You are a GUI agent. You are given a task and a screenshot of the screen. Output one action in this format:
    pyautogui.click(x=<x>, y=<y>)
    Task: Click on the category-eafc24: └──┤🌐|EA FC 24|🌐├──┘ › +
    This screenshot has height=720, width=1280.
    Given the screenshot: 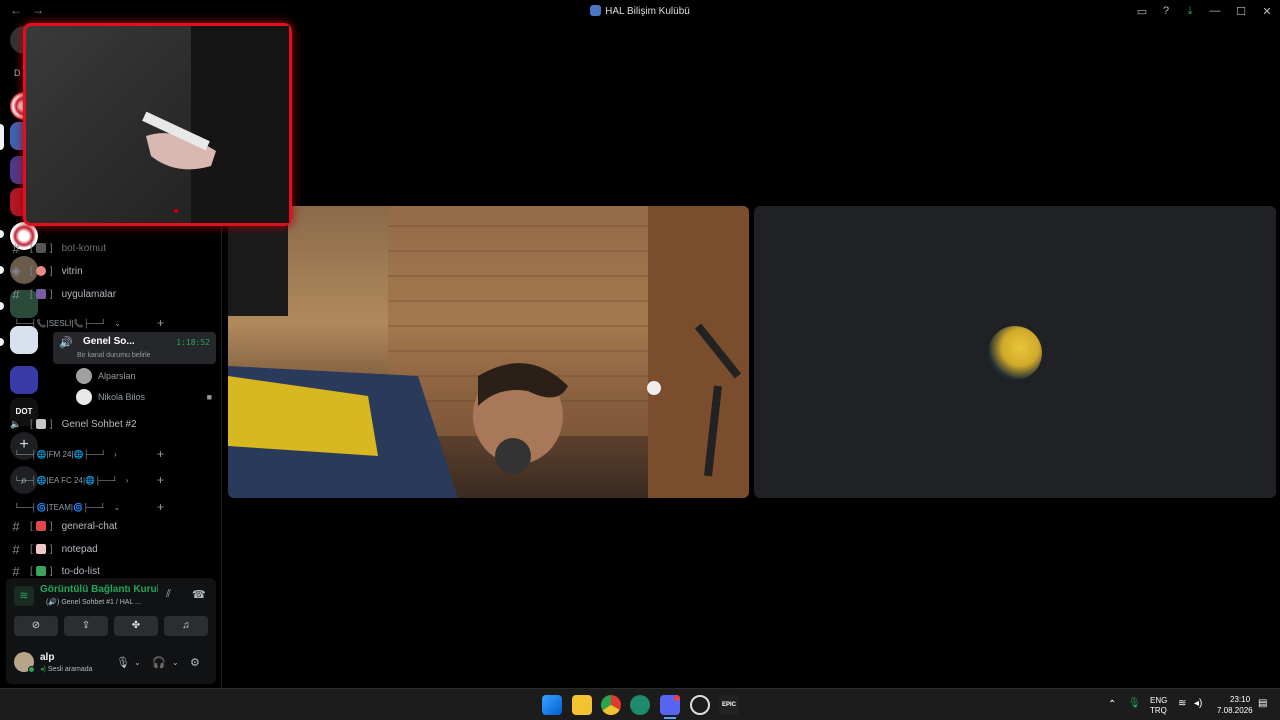 What is the action you would take?
    pyautogui.click(x=92, y=480)
    